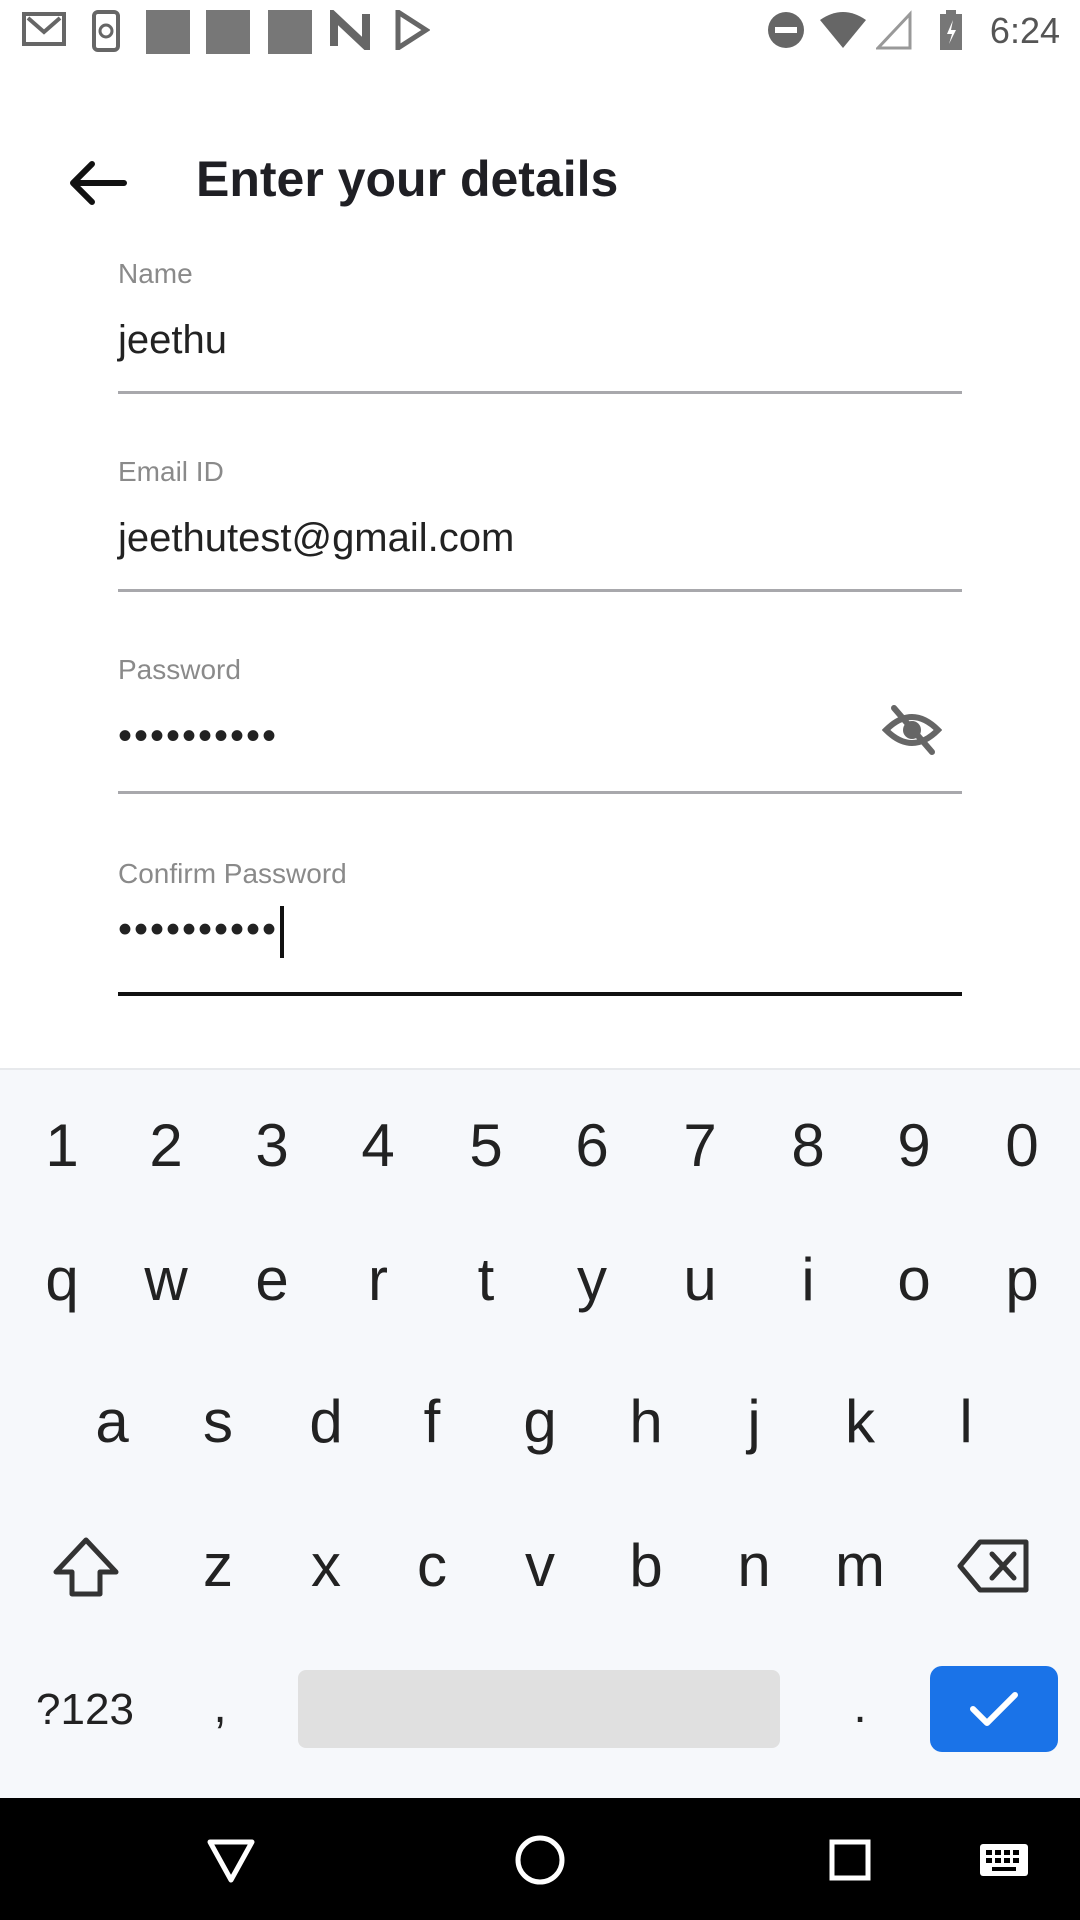 Image resolution: width=1080 pixels, height=1920 pixels. What do you see at coordinates (754, 1565) in the screenshot?
I see `key-n: n` at bounding box center [754, 1565].